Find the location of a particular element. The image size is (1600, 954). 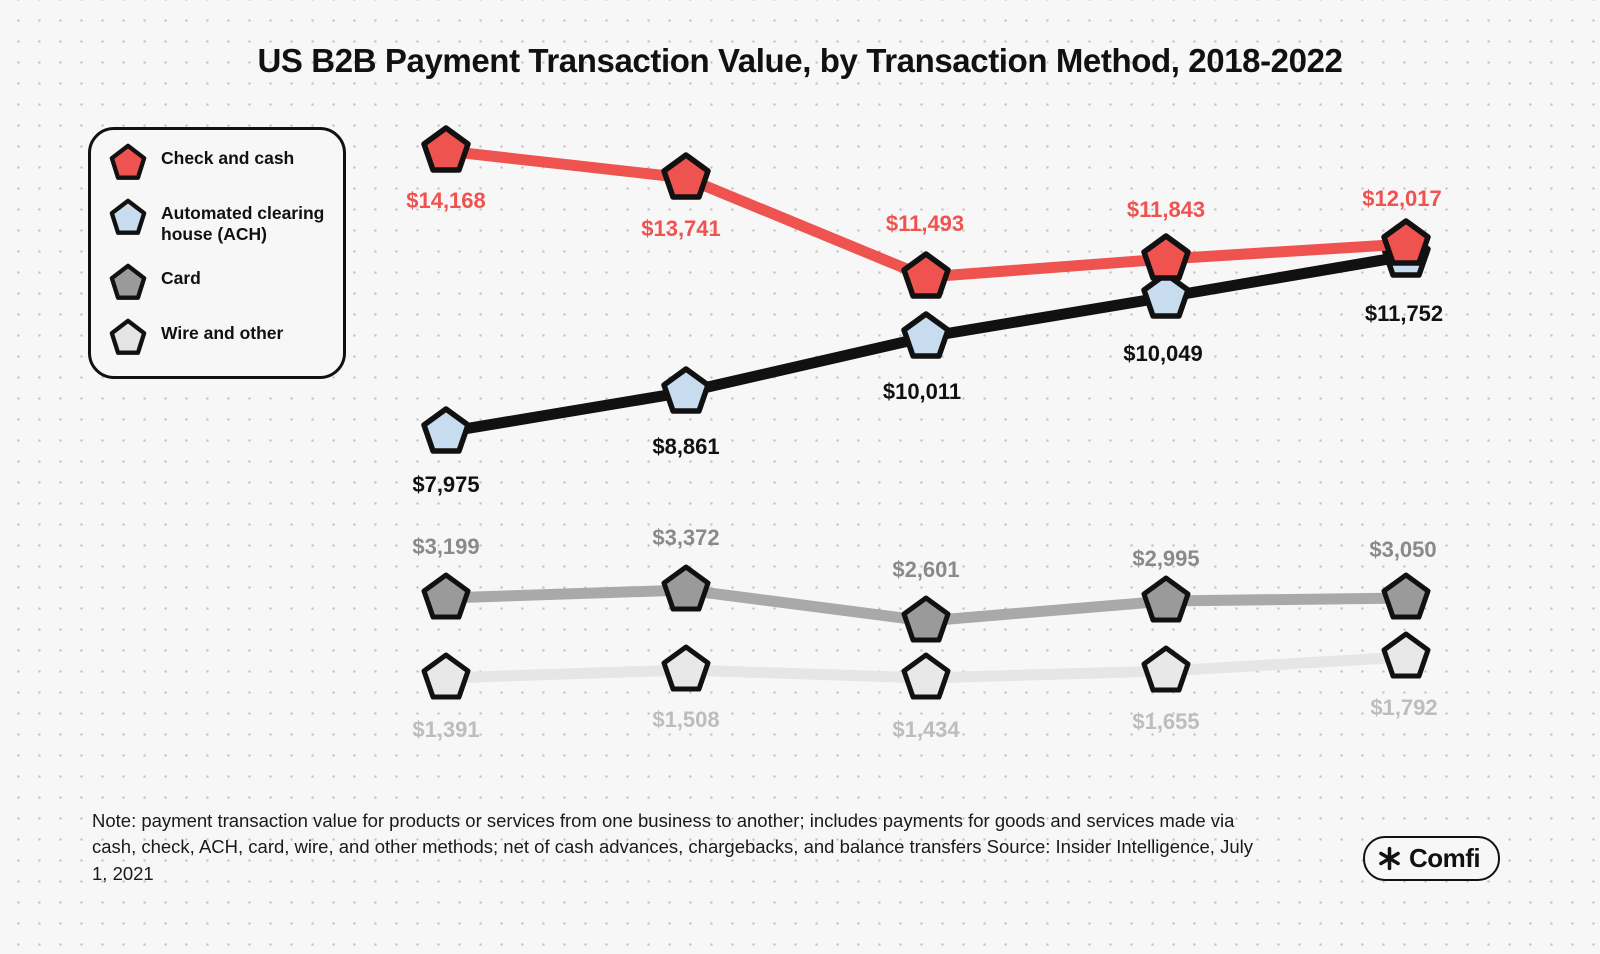

data-label-ach: $8,861 is located at coordinates (686, 446).